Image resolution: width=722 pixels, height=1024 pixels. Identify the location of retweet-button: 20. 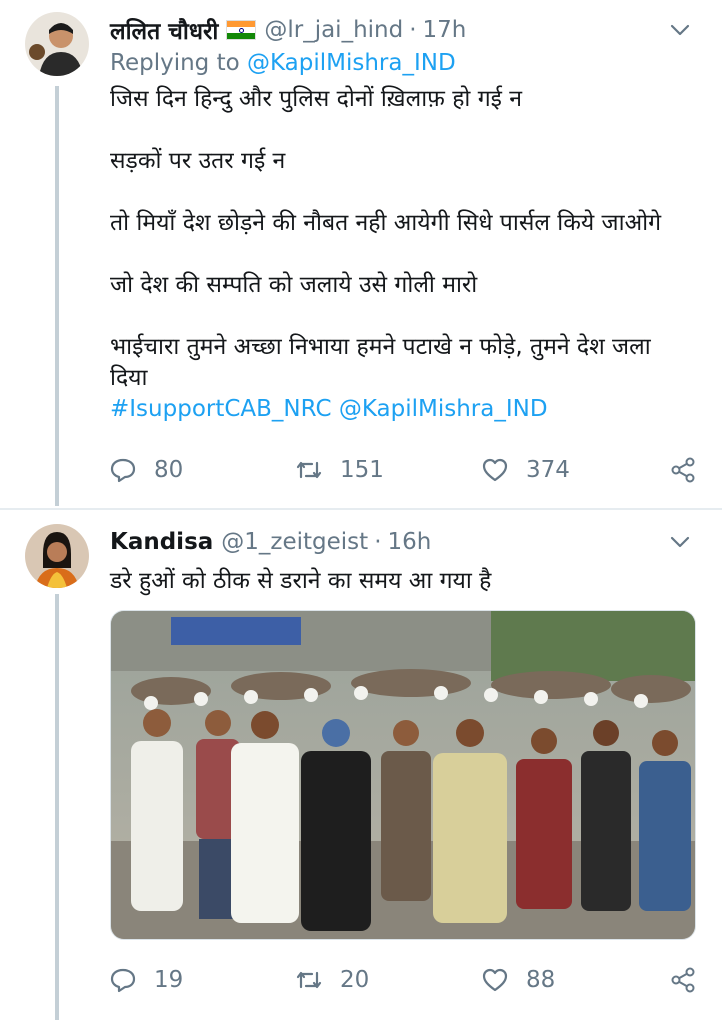
(331, 980).